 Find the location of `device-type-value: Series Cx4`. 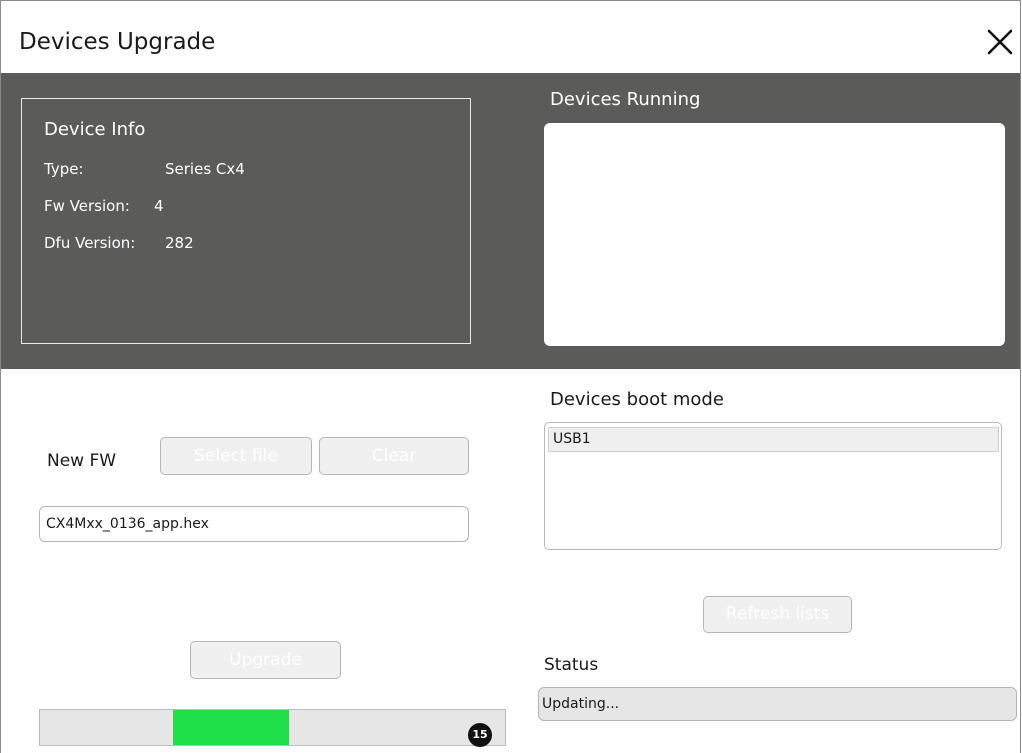

device-type-value: Series Cx4 is located at coordinates (205, 169).